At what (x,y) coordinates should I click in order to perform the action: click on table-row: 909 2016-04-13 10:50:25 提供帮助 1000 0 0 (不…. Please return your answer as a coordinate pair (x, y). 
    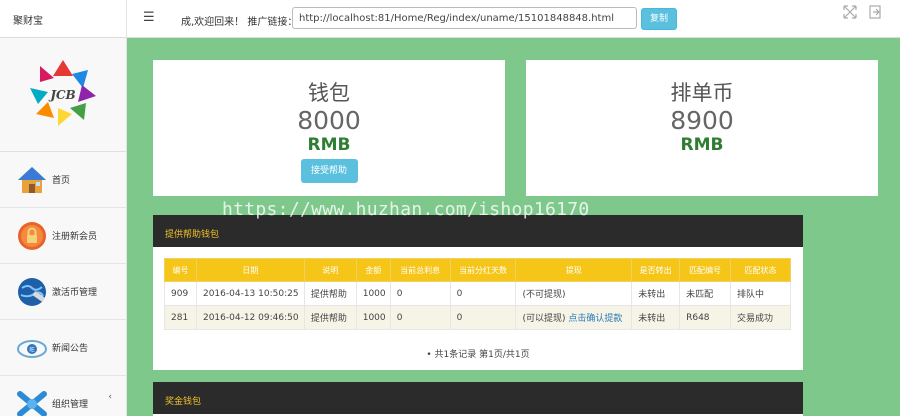
    Looking at the image, I should click on (477, 293).